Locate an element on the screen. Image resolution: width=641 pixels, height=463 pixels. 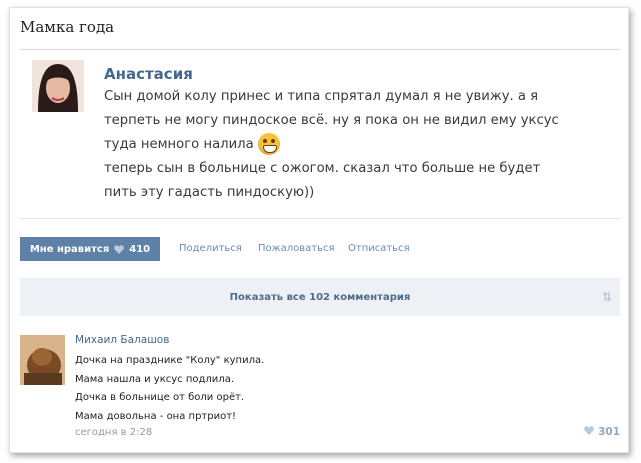
comment-like-button: 301 is located at coordinates (602, 432).